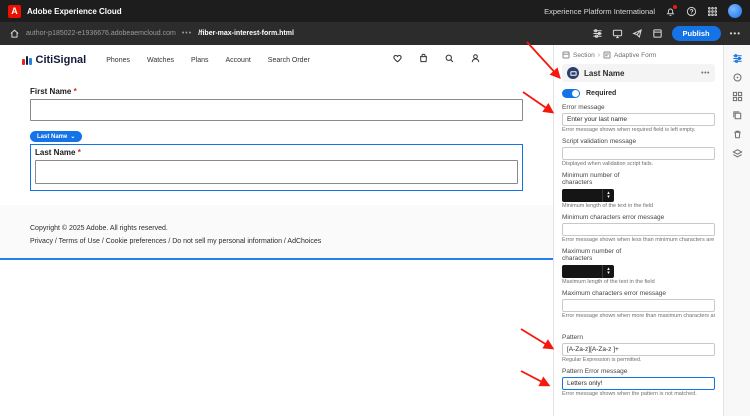 The image size is (750, 416). Describe the element at coordinates (737, 96) in the screenshot. I see `components-icon` at that location.